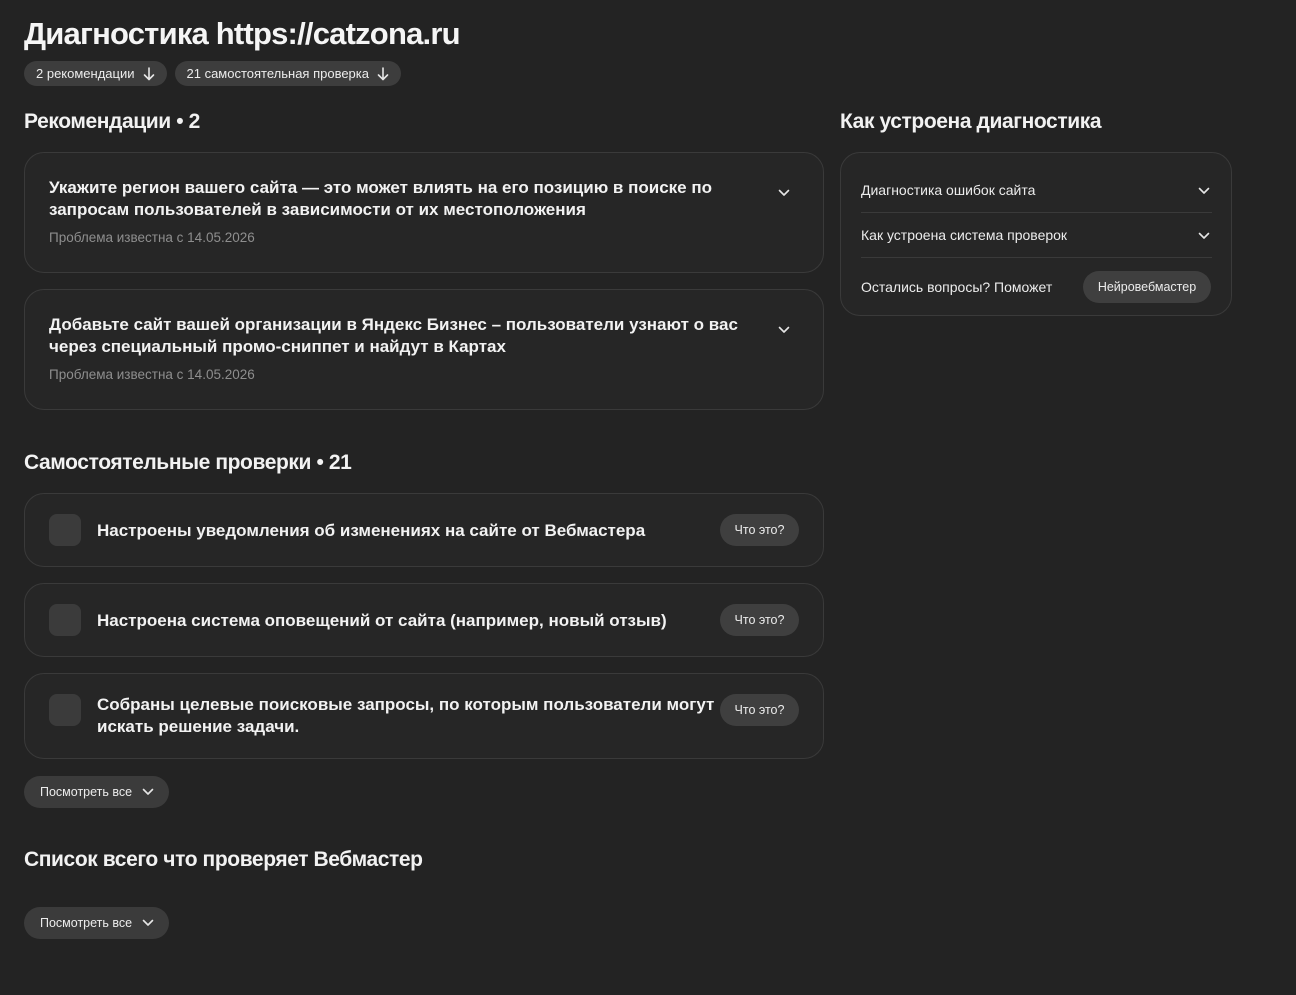 The image size is (1296, 995). Describe the element at coordinates (1147, 287) in the screenshot. I see `neurowebmaster-button: Нейровебмастер` at that location.